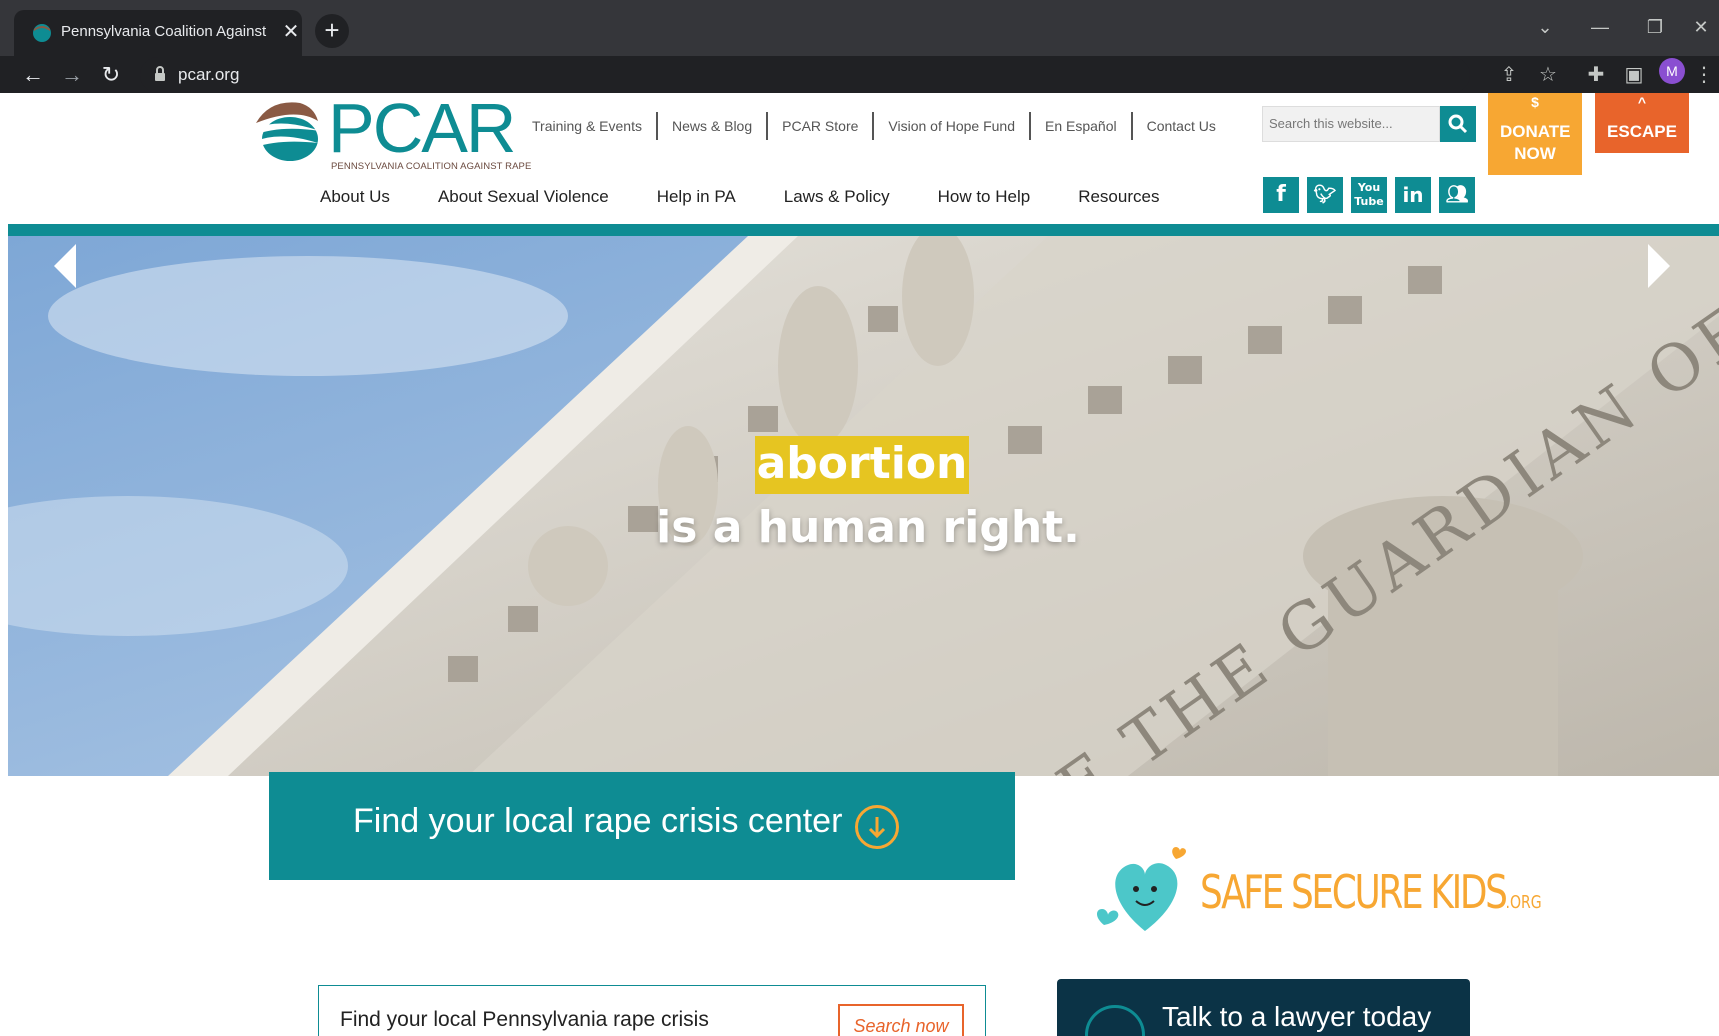 Image resolution: width=1719 pixels, height=1036 pixels. What do you see at coordinates (901, 1020) in the screenshot?
I see `search-now-button: Search now` at bounding box center [901, 1020].